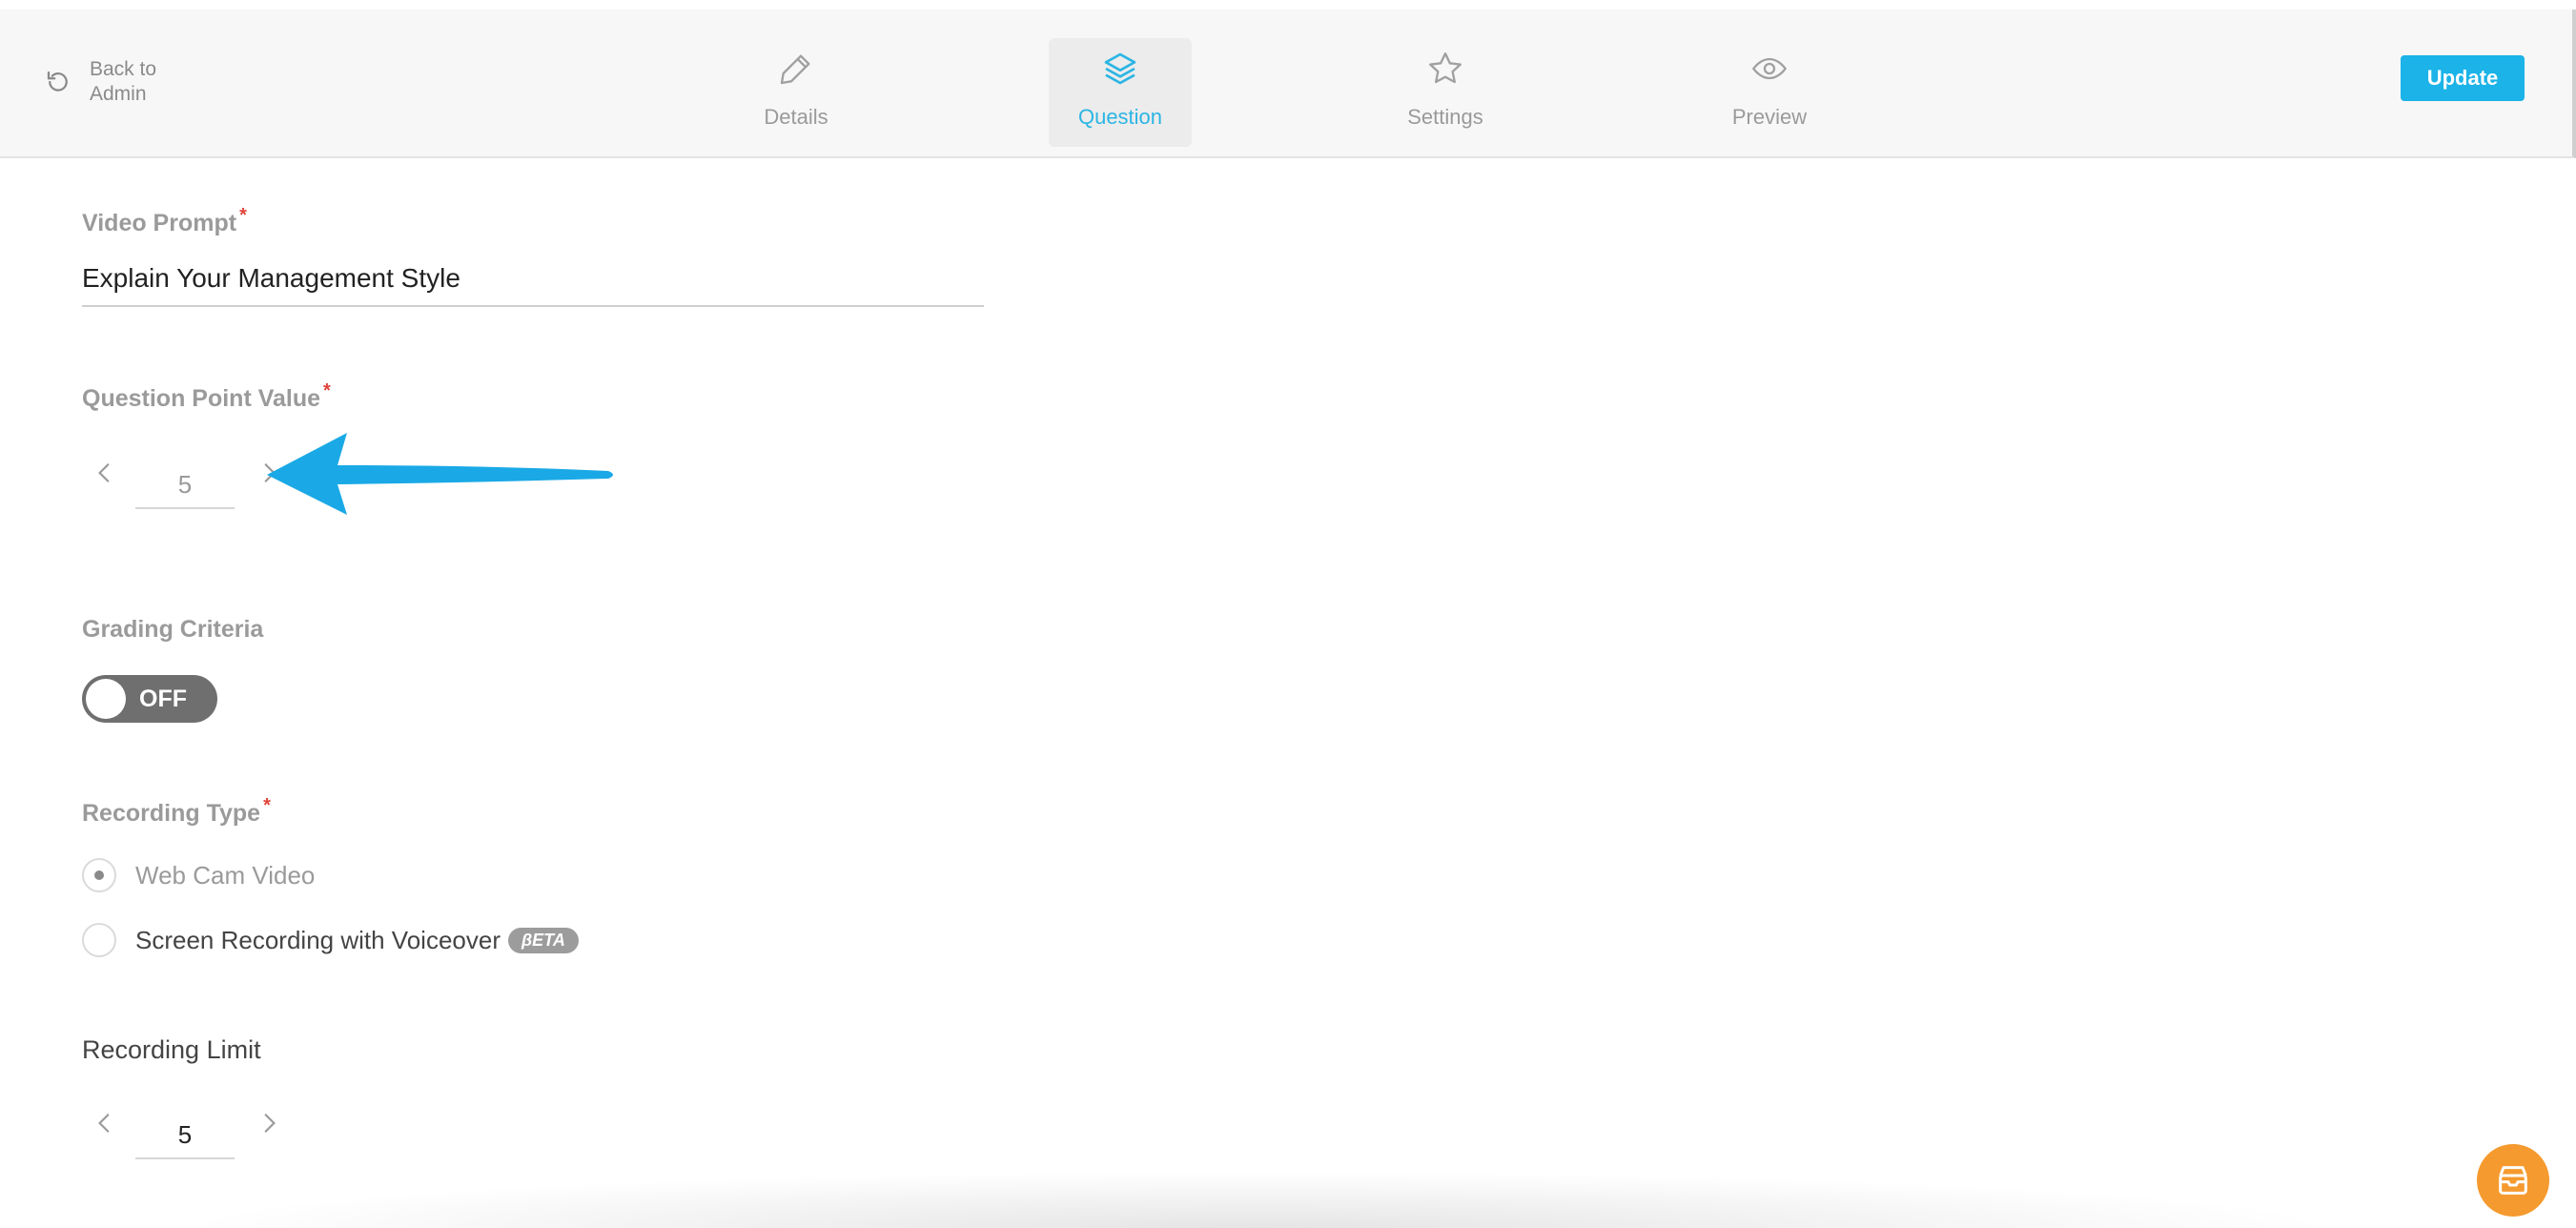  Describe the element at coordinates (1769, 92) in the screenshot. I see `tab-preview: Preview` at that location.